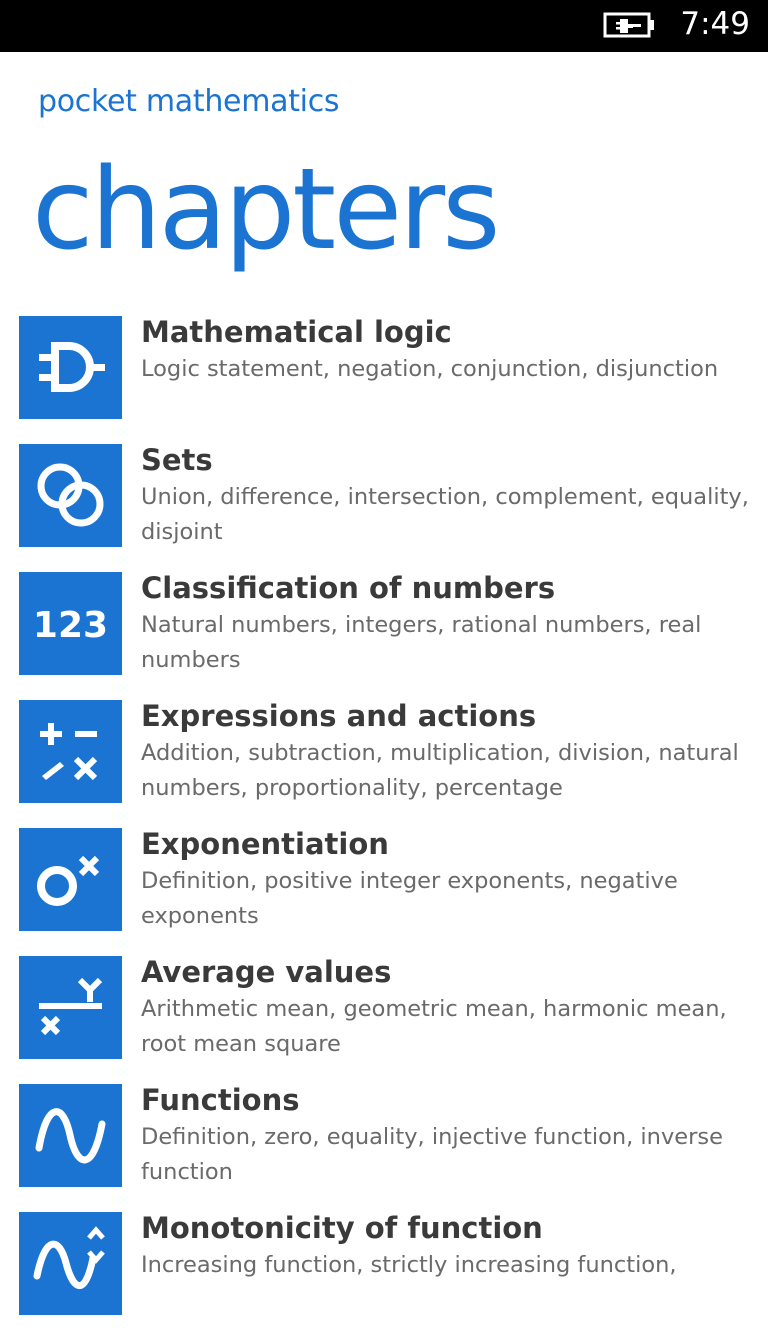  I want to click on app-title: pocket mathematics, so click(189, 101).